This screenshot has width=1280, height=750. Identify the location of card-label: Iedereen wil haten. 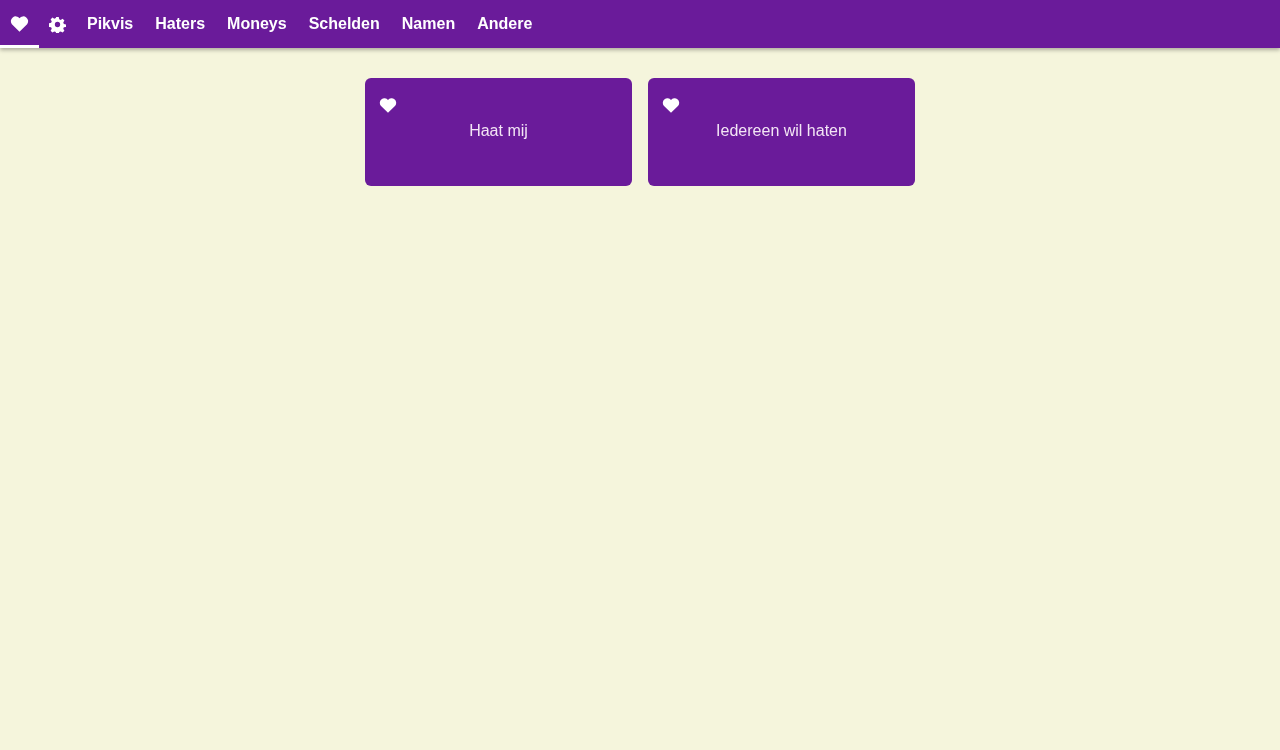
(781, 131).